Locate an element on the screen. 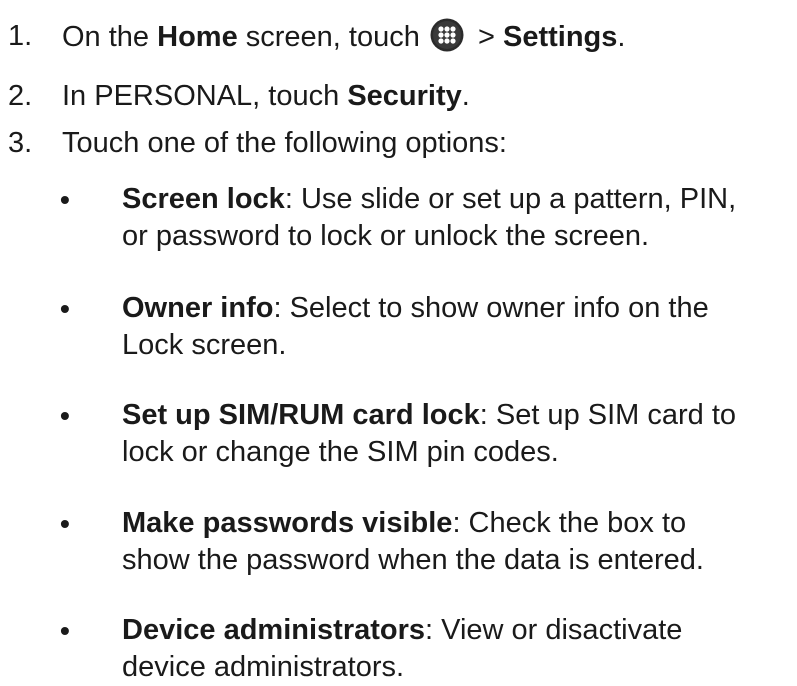 Image resolution: width=797 pixels, height=686 pixels. option-title: Device administrators is located at coordinates (274, 630).